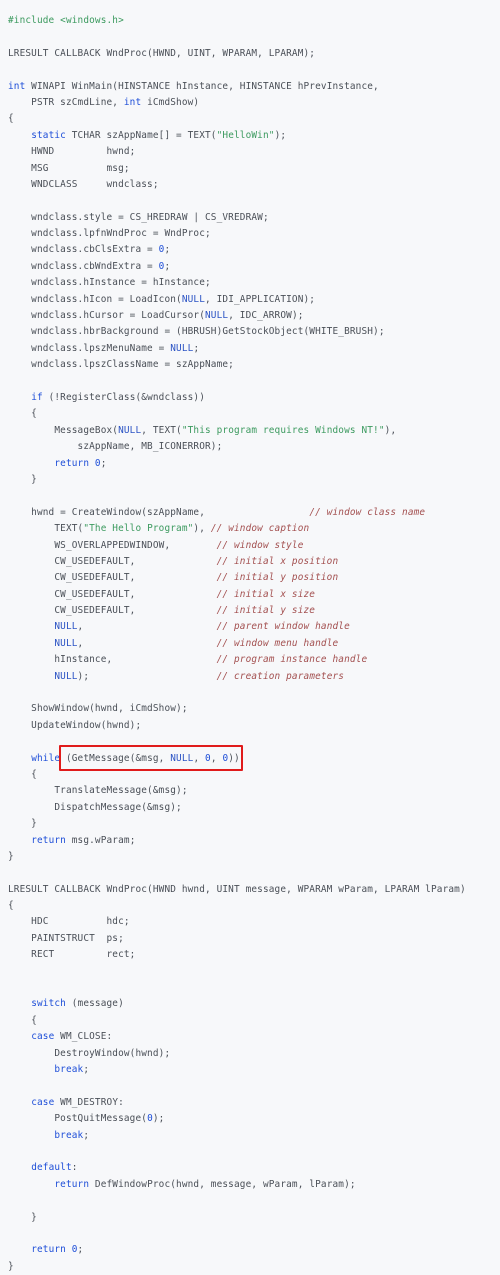 Image resolution: width=500 pixels, height=1275 pixels. I want to click on code-token-cmt: // window style, so click(260, 545).